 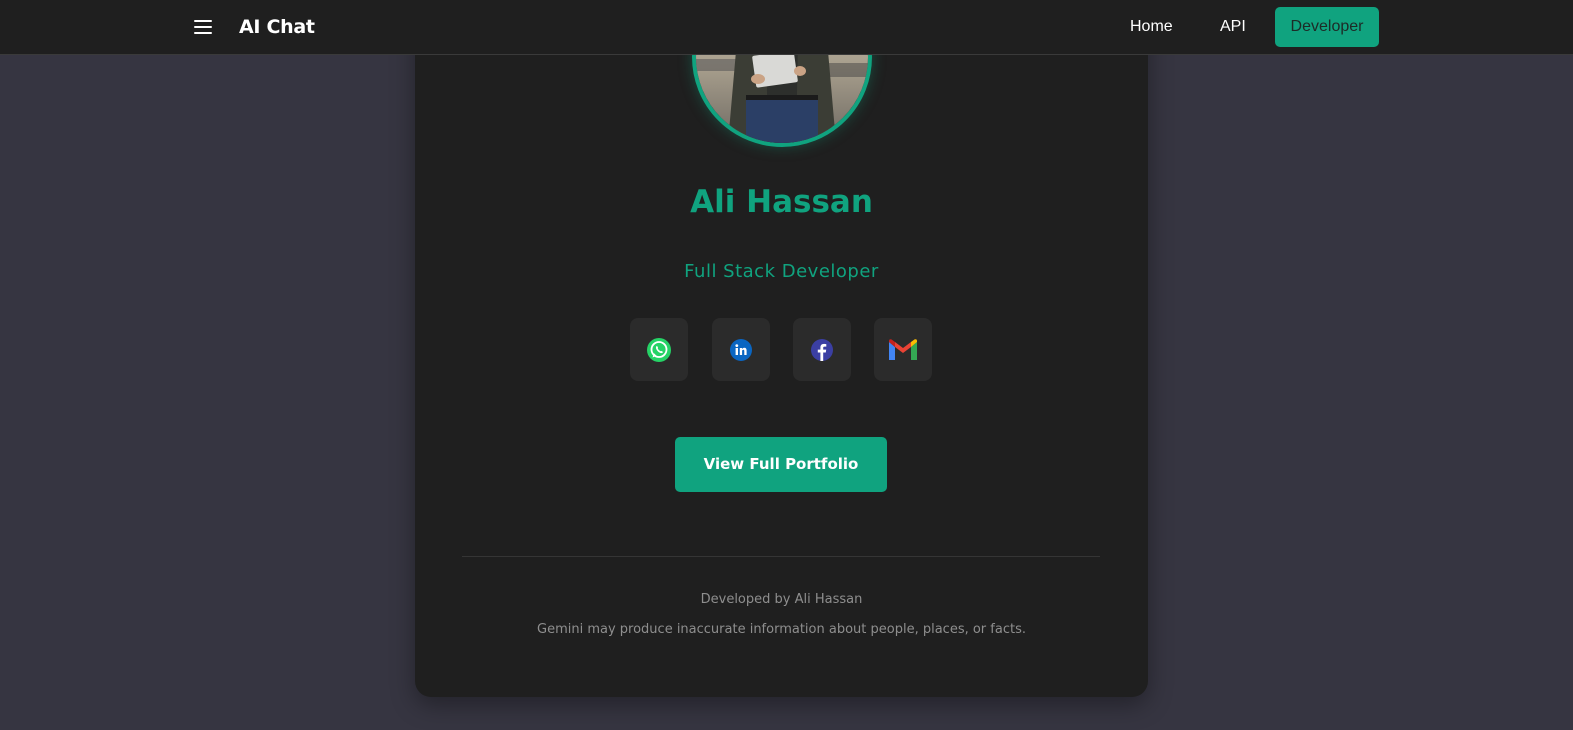 I want to click on top-navbar: AI Chat Home API Developer, so click(x=786, y=27).